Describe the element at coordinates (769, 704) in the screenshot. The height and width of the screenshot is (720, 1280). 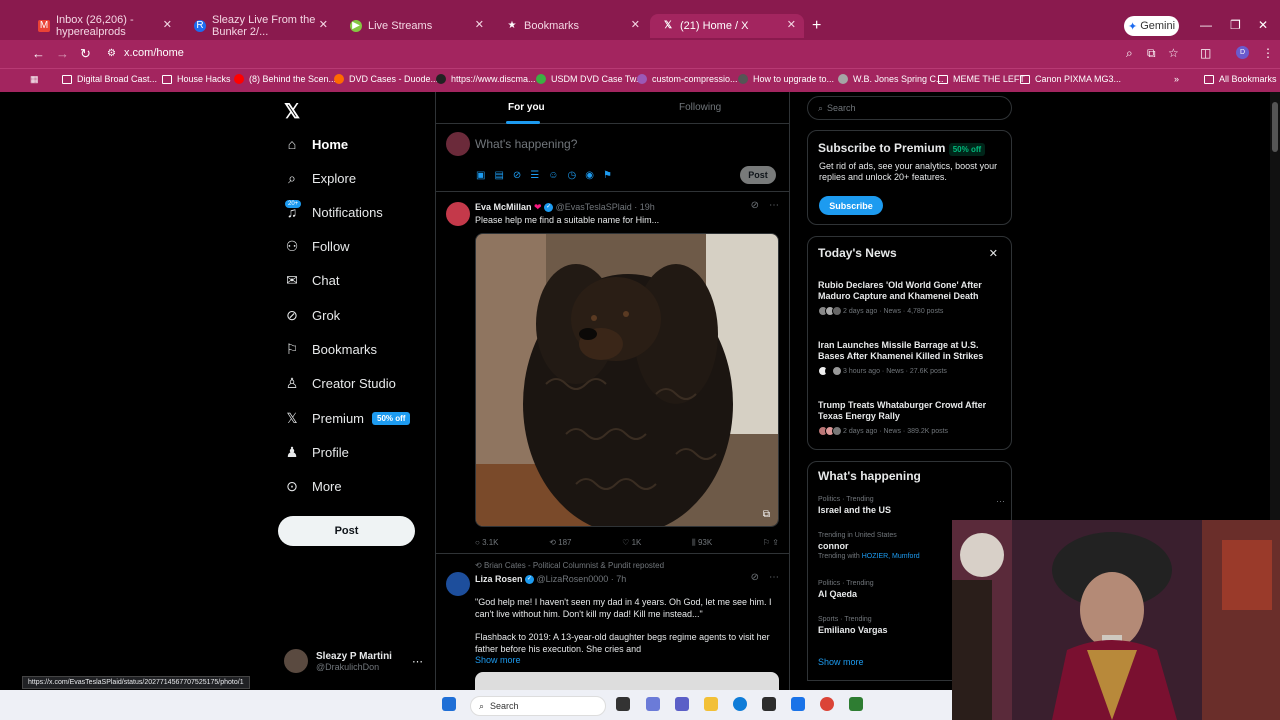
I see `store-icon` at that location.